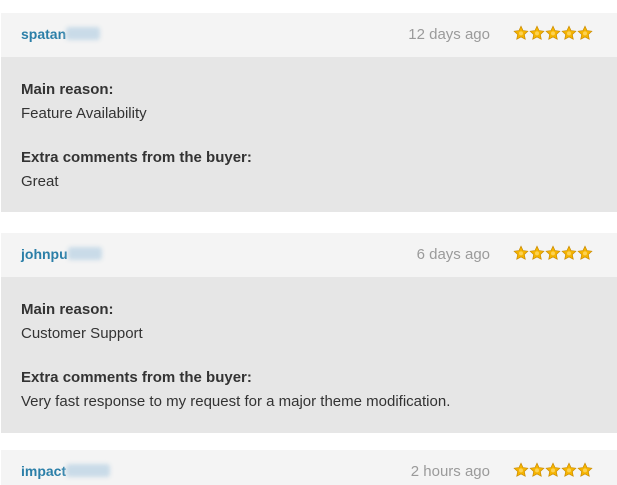  Describe the element at coordinates (44, 254) in the screenshot. I see `reviewer-username: johnpu` at that location.